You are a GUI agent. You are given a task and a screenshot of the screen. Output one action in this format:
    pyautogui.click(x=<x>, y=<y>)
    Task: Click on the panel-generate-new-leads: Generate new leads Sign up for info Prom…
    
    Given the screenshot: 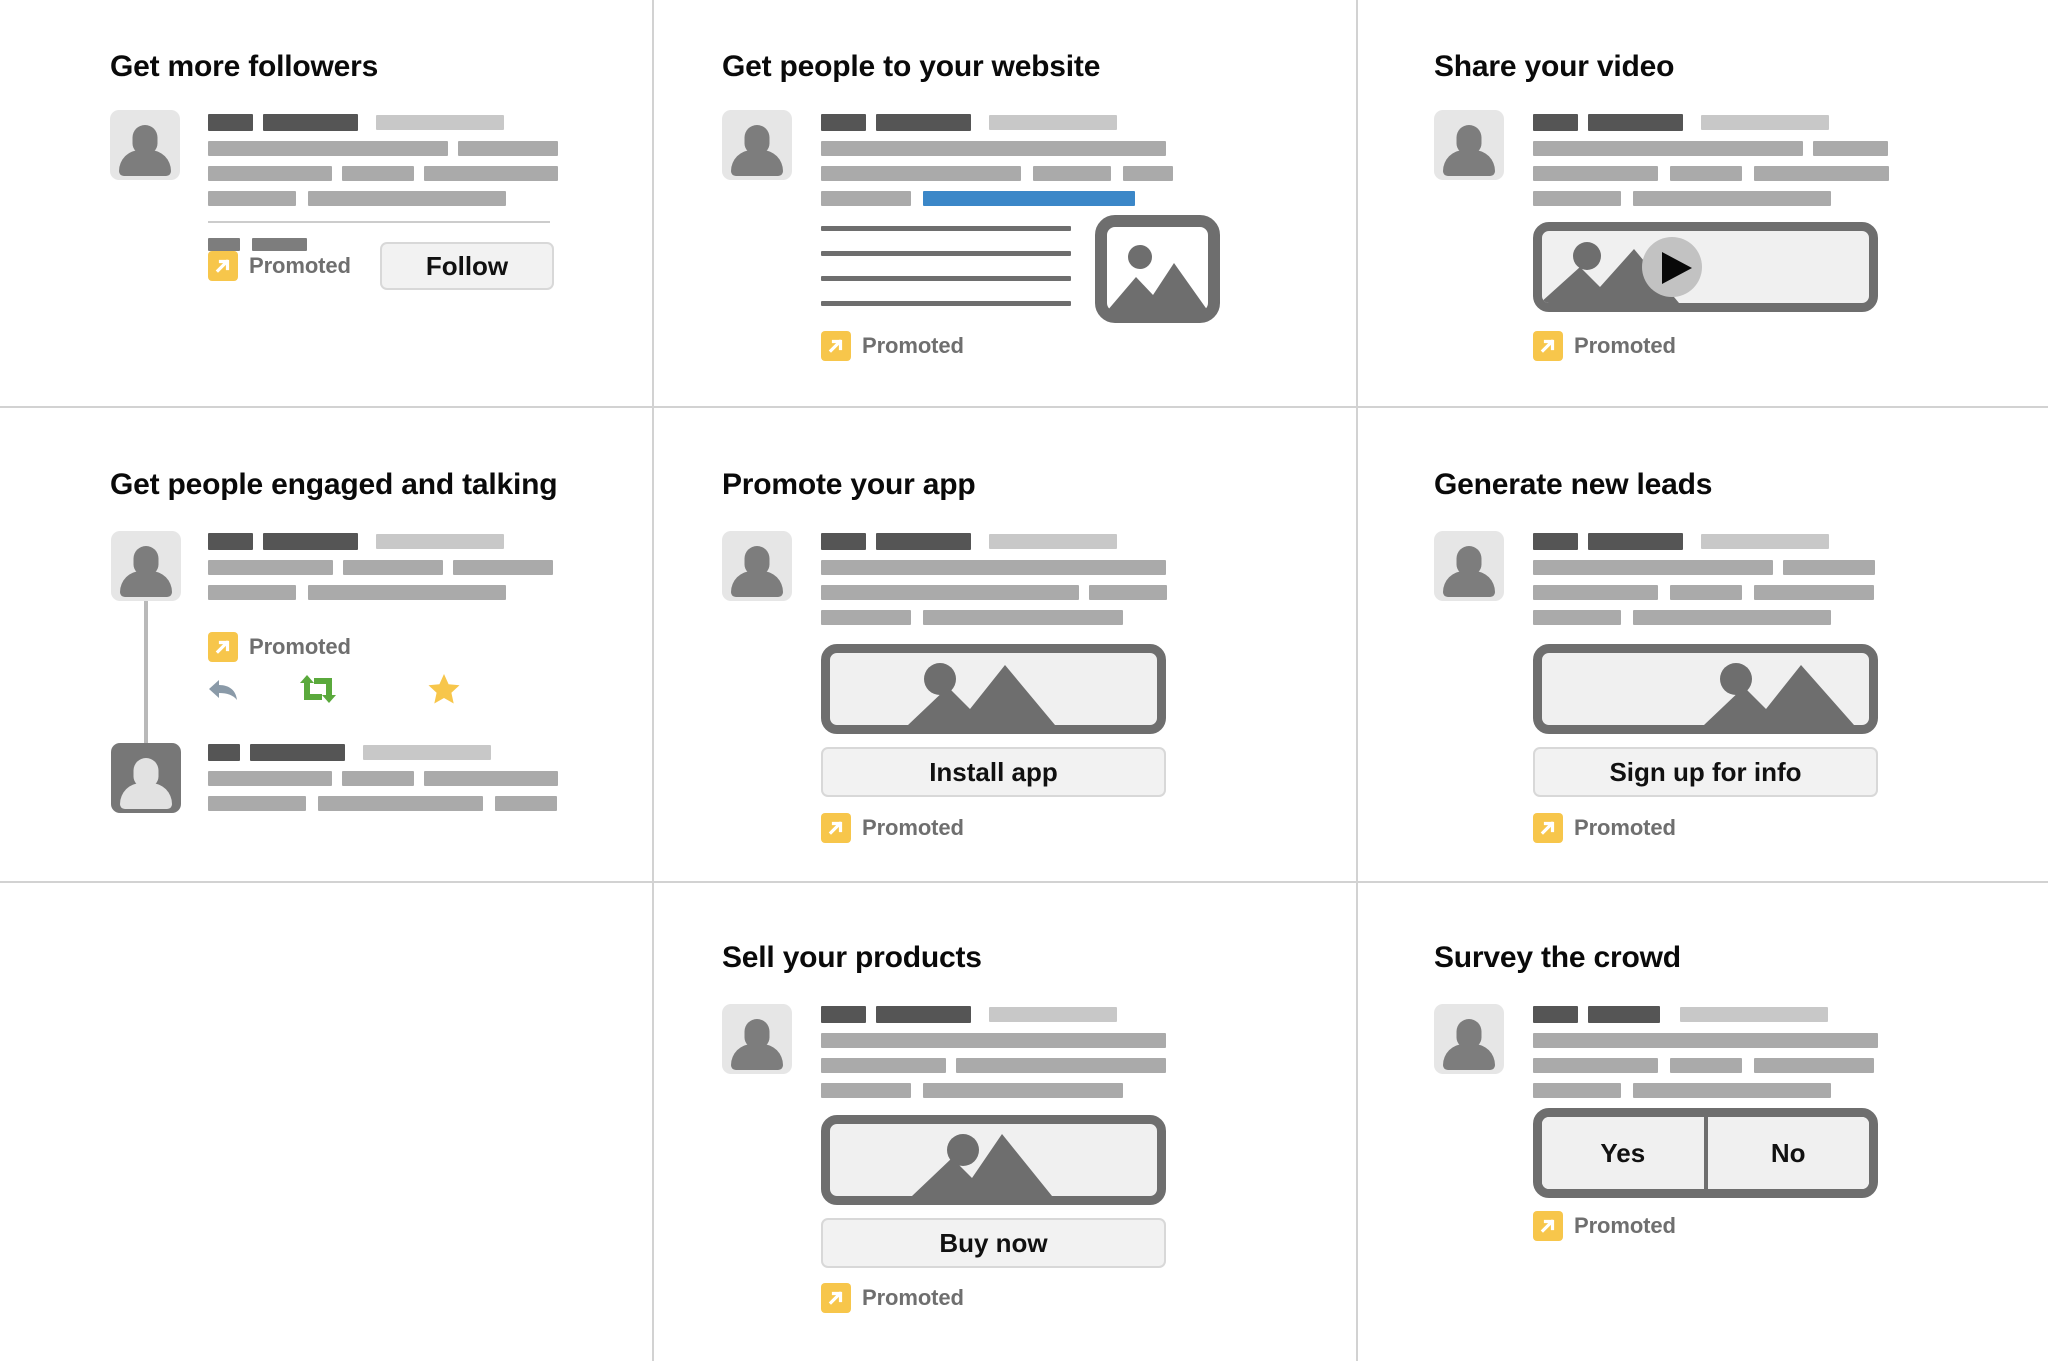 What is the action you would take?
    pyautogui.click(x=1703, y=645)
    